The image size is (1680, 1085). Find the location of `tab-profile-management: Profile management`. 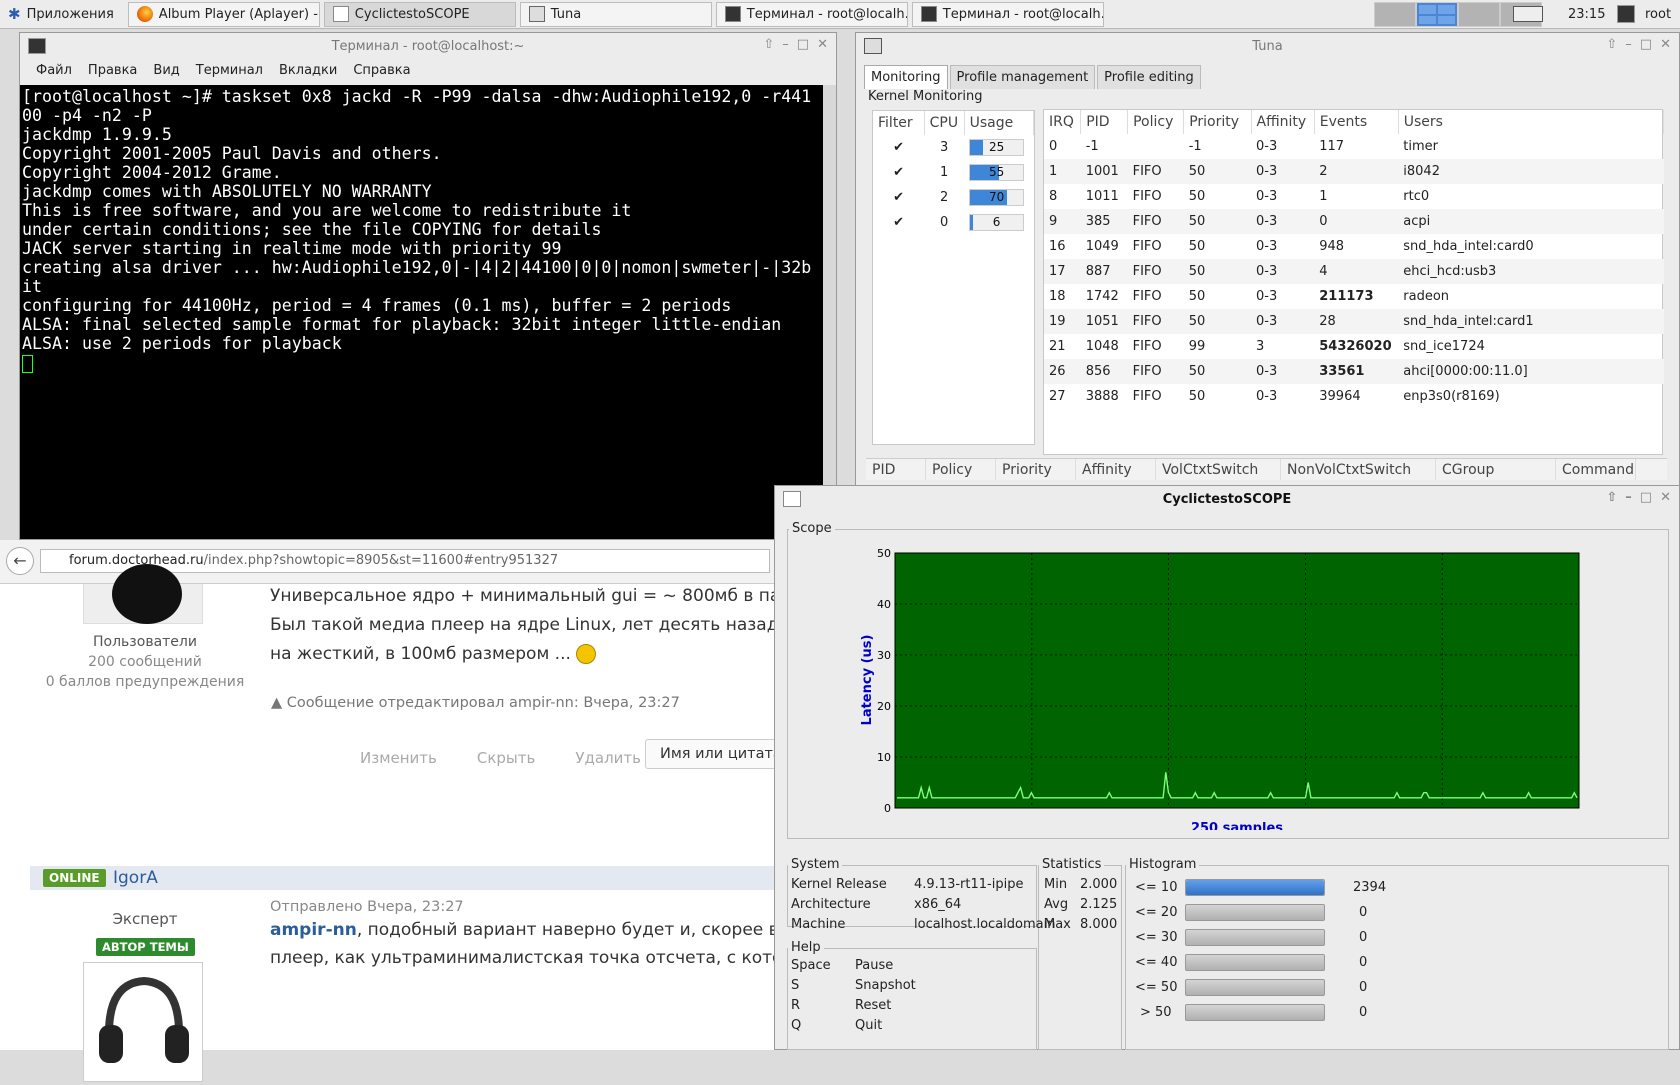

tab-profile-management: Profile management is located at coordinates (1022, 77).